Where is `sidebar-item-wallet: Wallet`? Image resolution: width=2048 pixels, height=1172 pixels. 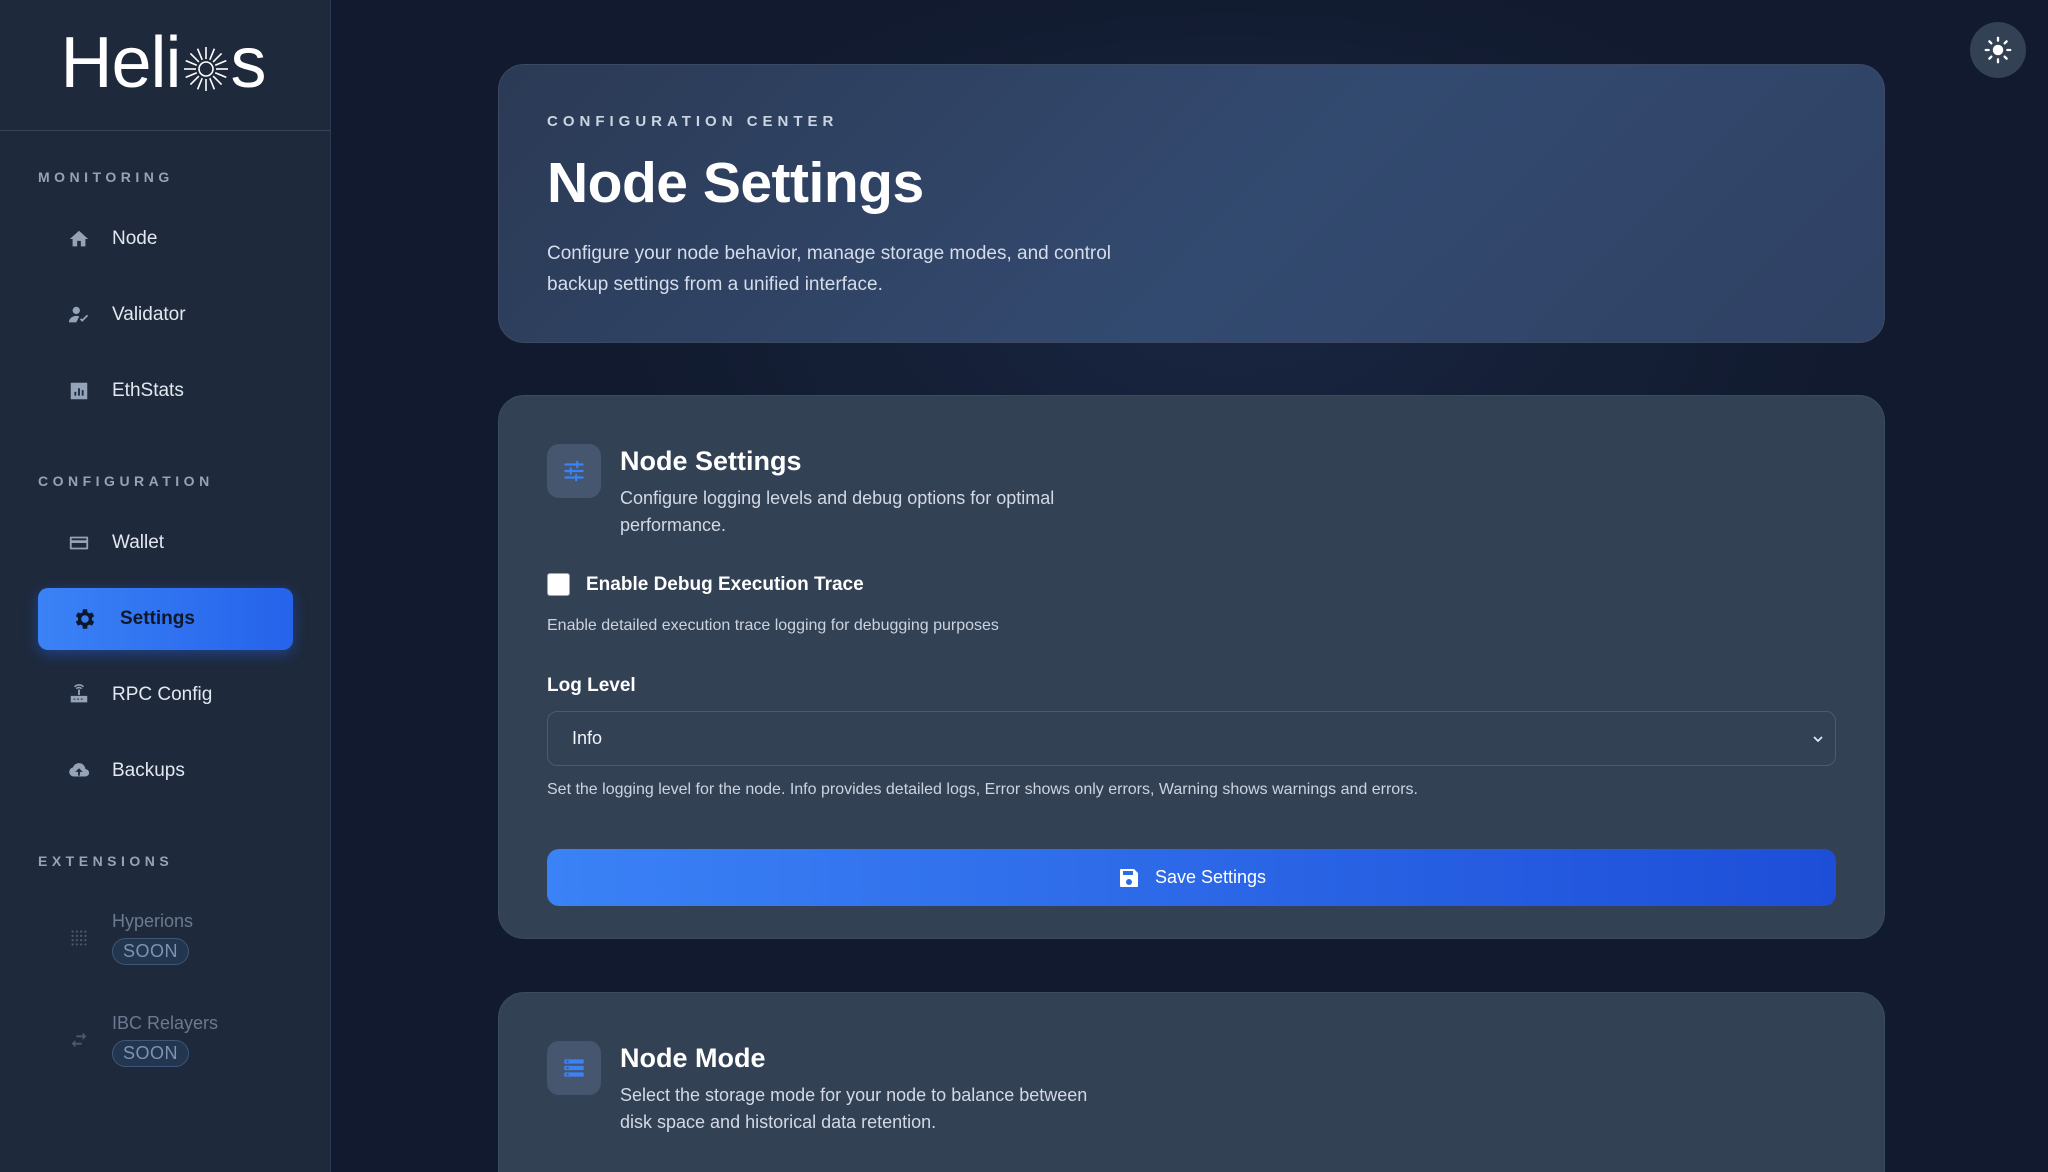 sidebar-item-wallet: Wallet is located at coordinates (165, 543).